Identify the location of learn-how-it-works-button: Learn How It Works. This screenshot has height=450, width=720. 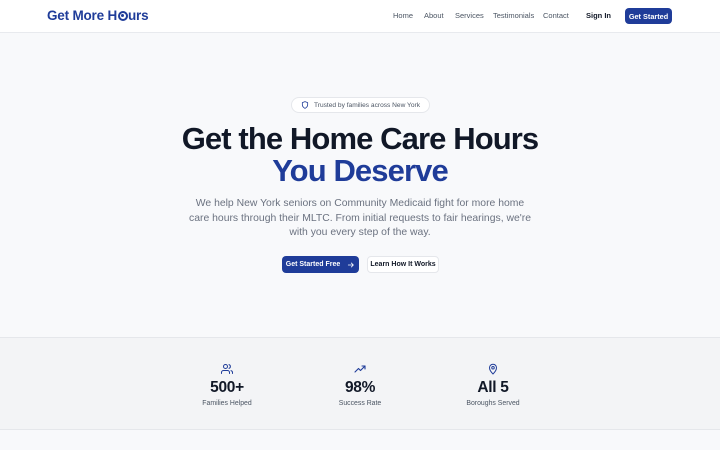
(403, 264).